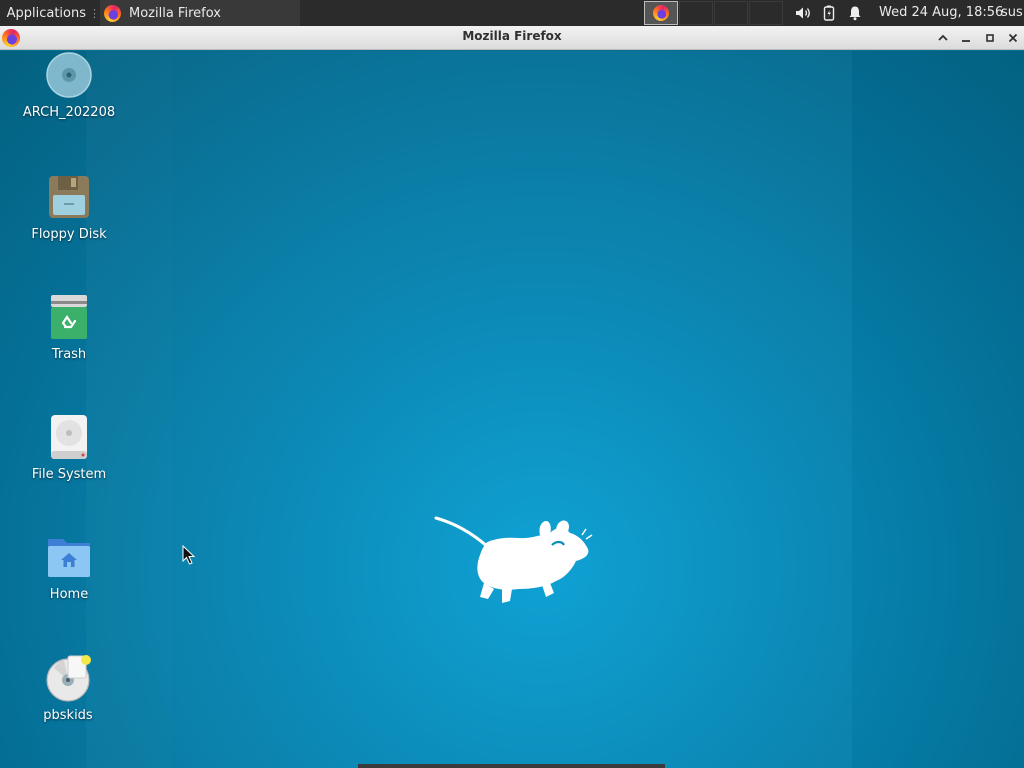 The width and height of the screenshot is (1024, 768). I want to click on chevron-up-icon, so click(943, 37).